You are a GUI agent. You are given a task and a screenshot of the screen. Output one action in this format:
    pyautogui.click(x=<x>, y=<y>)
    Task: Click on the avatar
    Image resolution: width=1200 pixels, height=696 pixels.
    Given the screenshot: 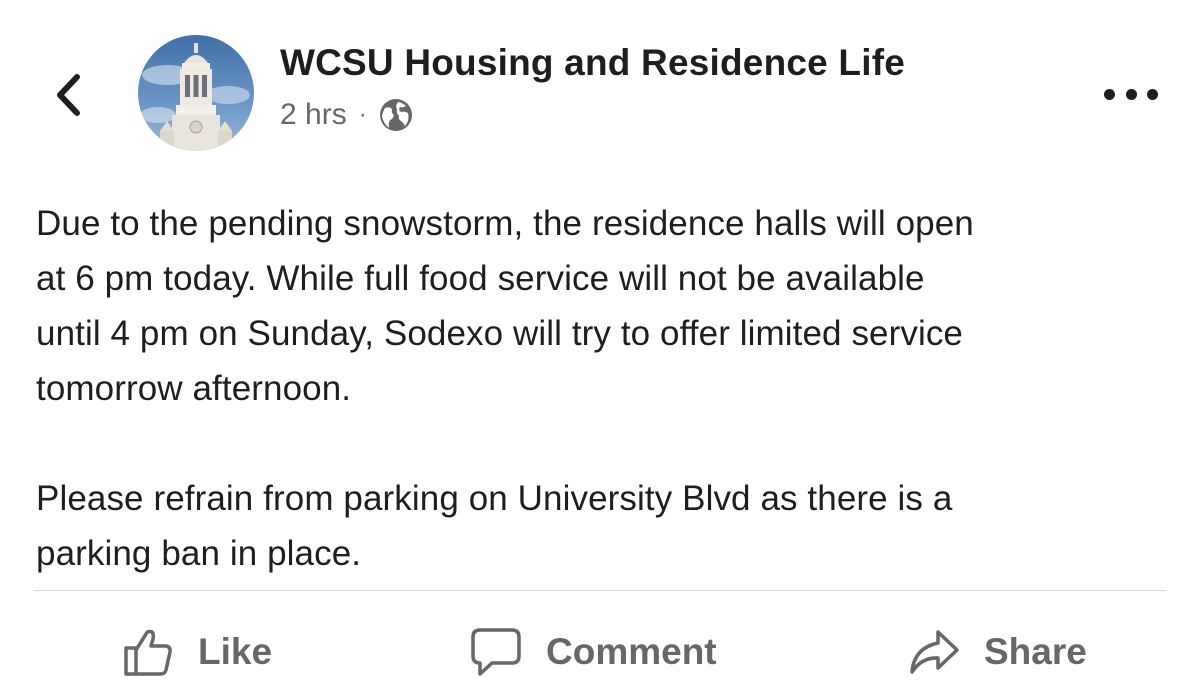 What is the action you would take?
    pyautogui.click(x=196, y=93)
    